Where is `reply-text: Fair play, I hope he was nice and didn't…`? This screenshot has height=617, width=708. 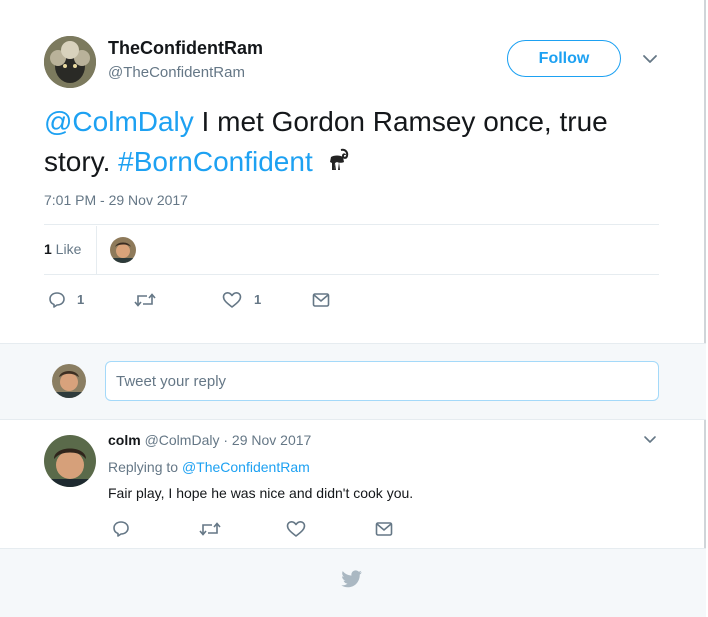
reply-text: Fair play, I hope he was nice and didn't… is located at coordinates (261, 493).